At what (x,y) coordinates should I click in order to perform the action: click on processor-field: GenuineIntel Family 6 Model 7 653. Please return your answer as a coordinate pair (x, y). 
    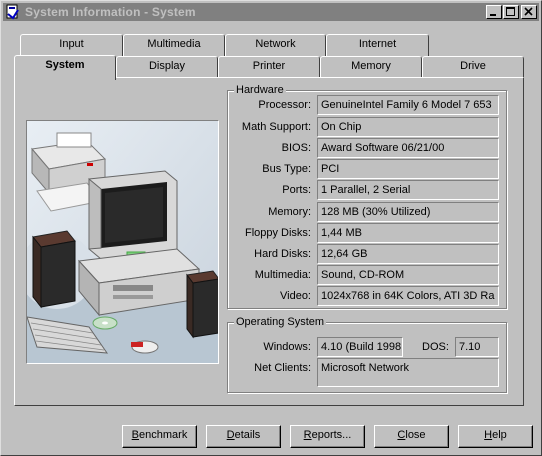
    Looking at the image, I should click on (408, 105).